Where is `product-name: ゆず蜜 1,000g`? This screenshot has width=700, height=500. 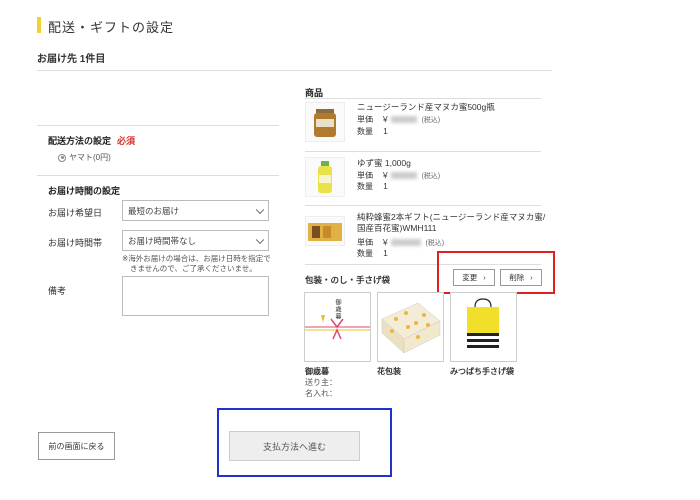
product-name: ゆず蜜 1,000g is located at coordinates (384, 163).